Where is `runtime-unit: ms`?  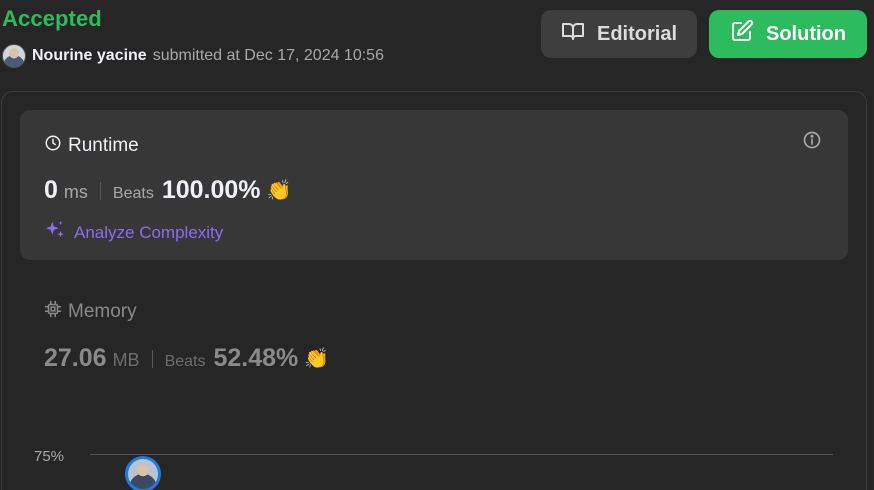 runtime-unit: ms is located at coordinates (75, 192).